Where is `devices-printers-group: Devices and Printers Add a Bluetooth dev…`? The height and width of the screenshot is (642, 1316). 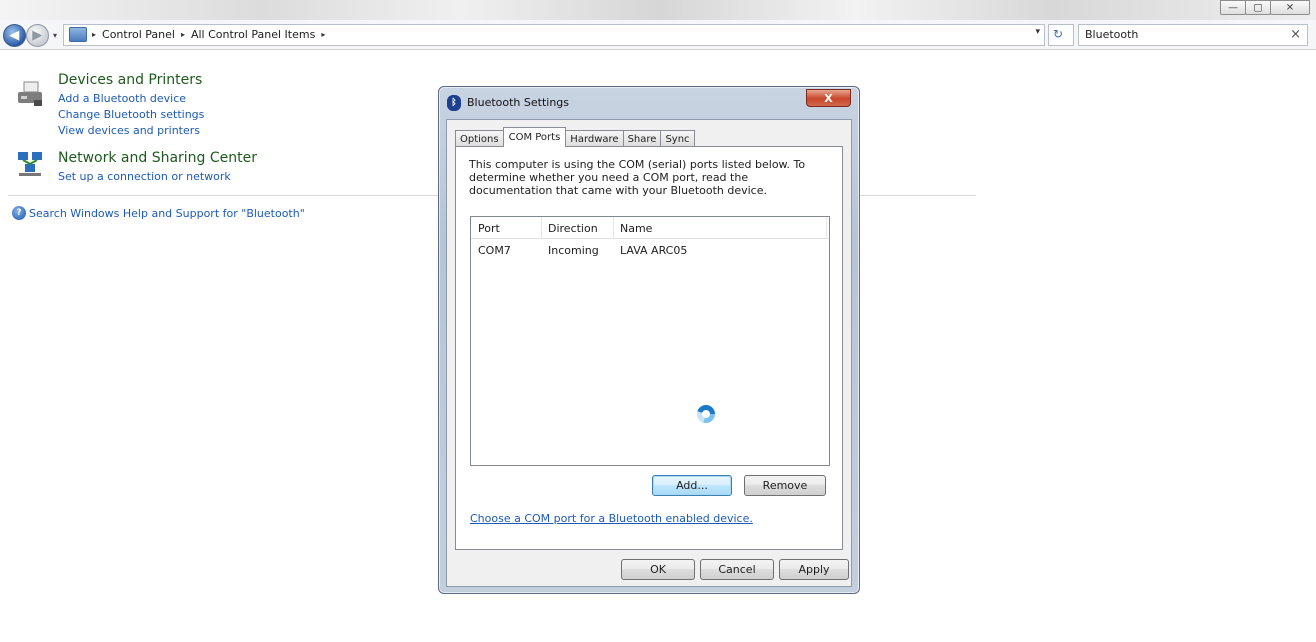 devices-printers-group: Devices and Printers Add a Bluetooth dev… is located at coordinates (166, 105).